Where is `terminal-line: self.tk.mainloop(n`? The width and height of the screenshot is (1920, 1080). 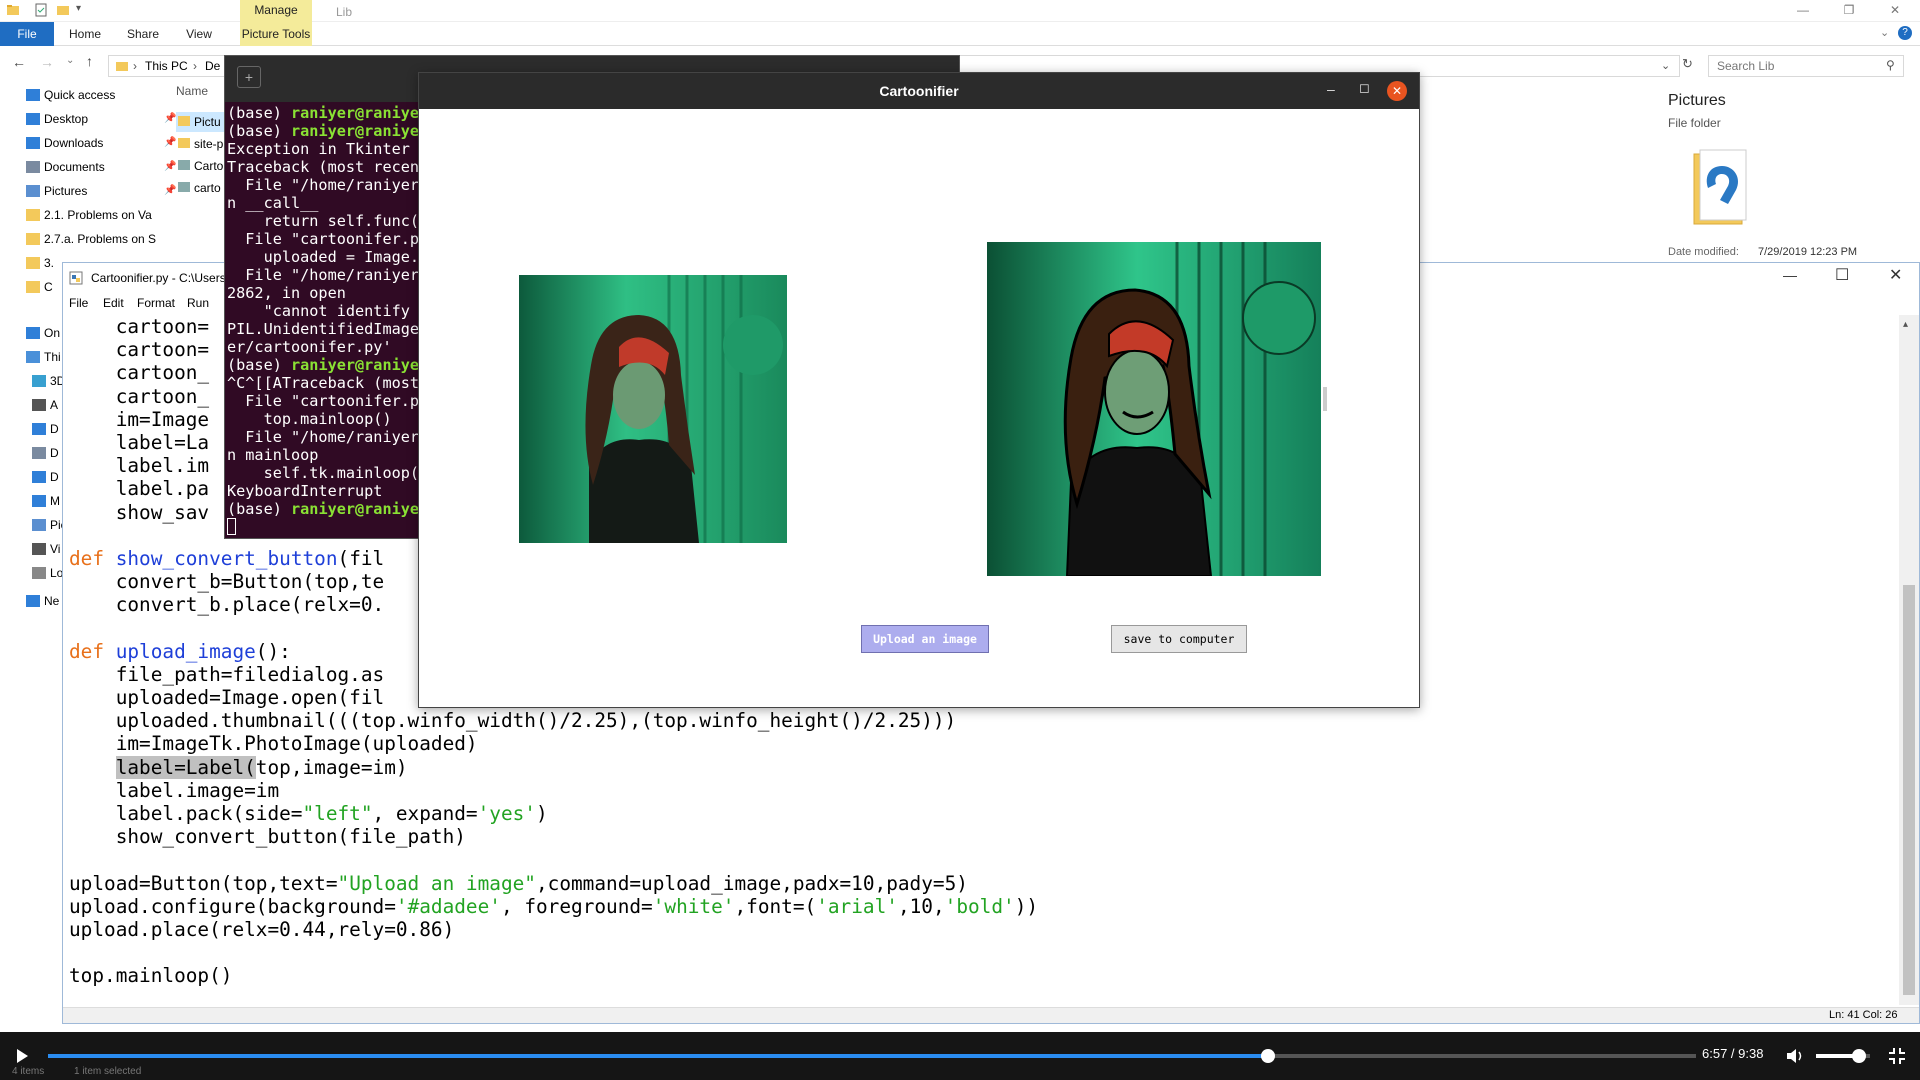 terminal-line: self.tk.mainloop(n is located at coordinates (328, 473).